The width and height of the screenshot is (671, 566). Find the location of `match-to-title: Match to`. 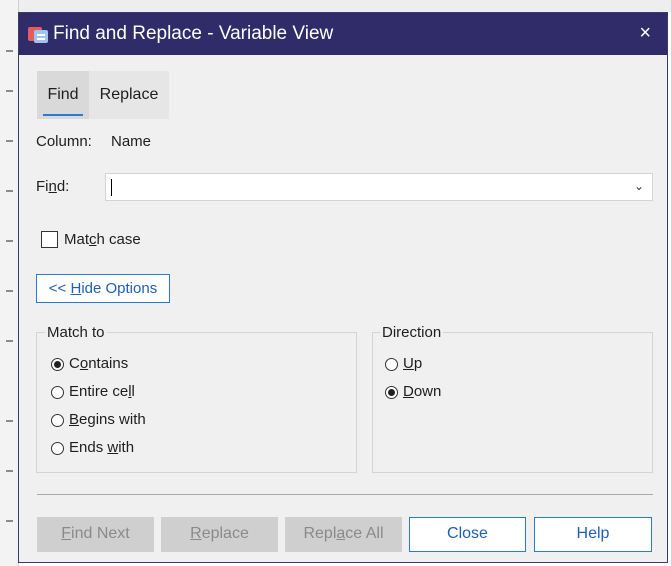

match-to-title: Match to is located at coordinates (76, 332).